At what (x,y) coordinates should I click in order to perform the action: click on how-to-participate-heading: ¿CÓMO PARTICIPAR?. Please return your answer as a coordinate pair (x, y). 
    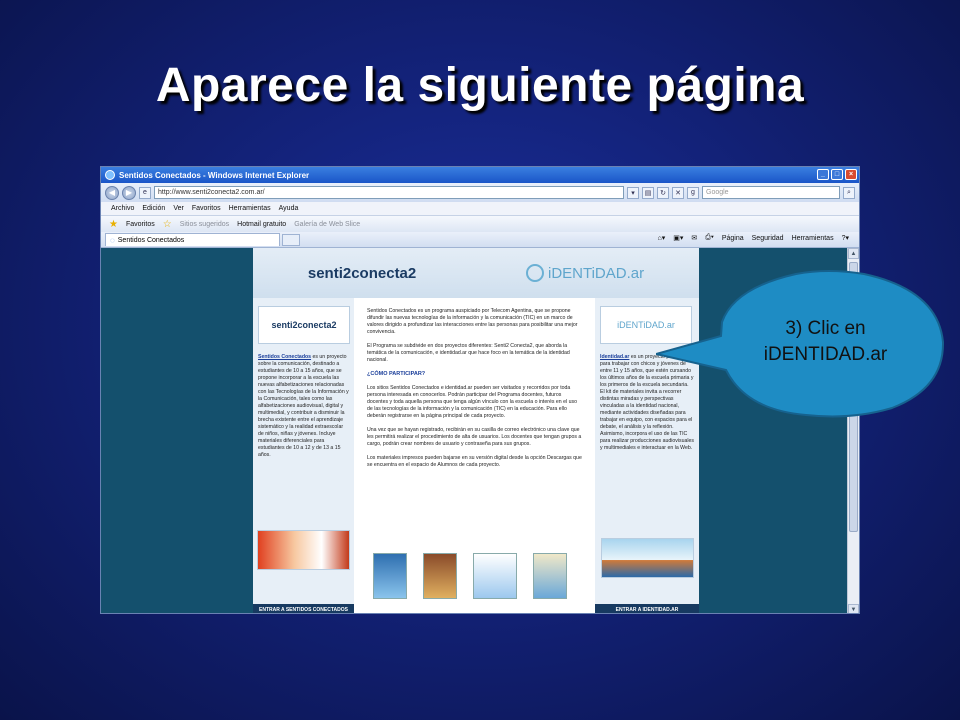
    Looking at the image, I should click on (396, 374).